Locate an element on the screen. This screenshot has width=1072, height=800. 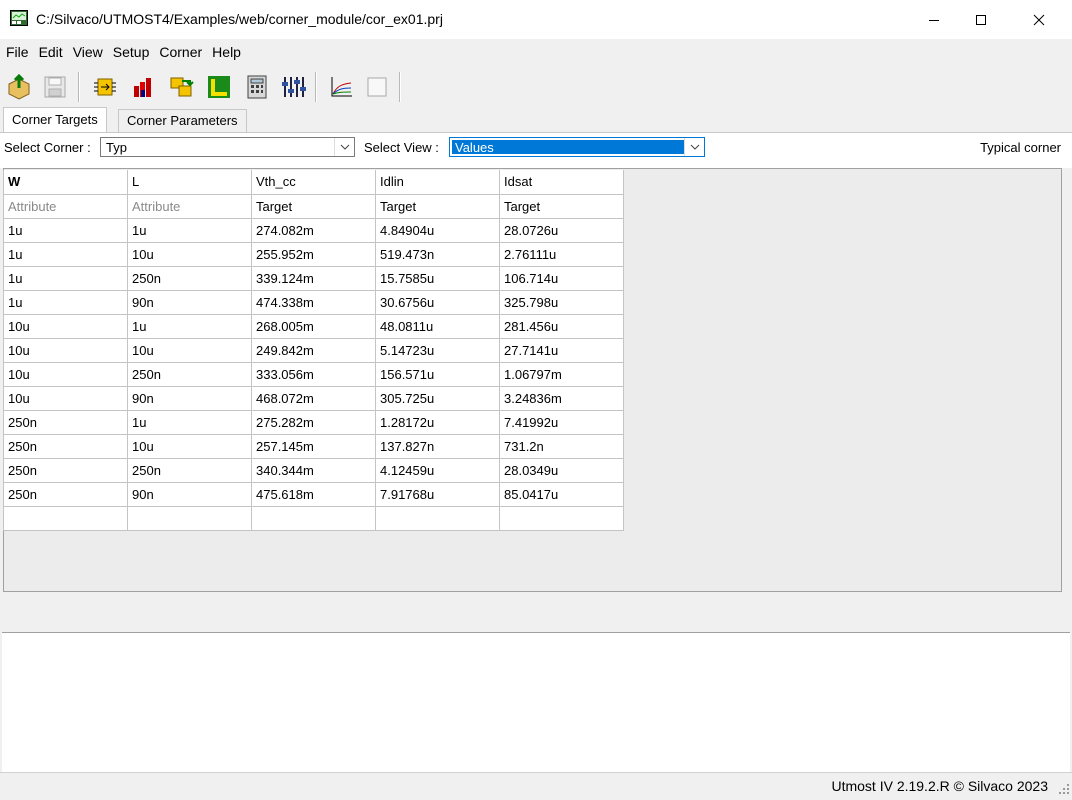
table-cell: 281.456u is located at coordinates (561, 326).